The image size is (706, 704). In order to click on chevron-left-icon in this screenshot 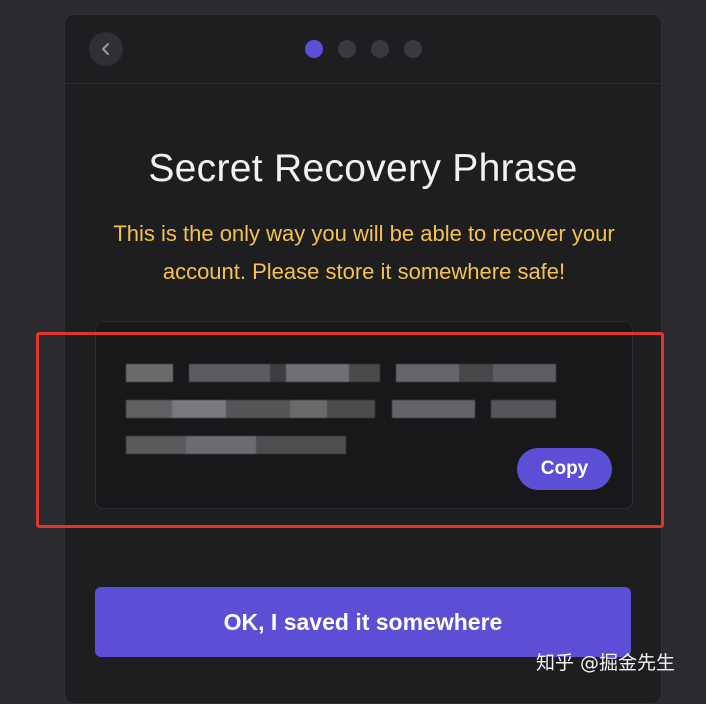, I will do `click(105, 49)`.